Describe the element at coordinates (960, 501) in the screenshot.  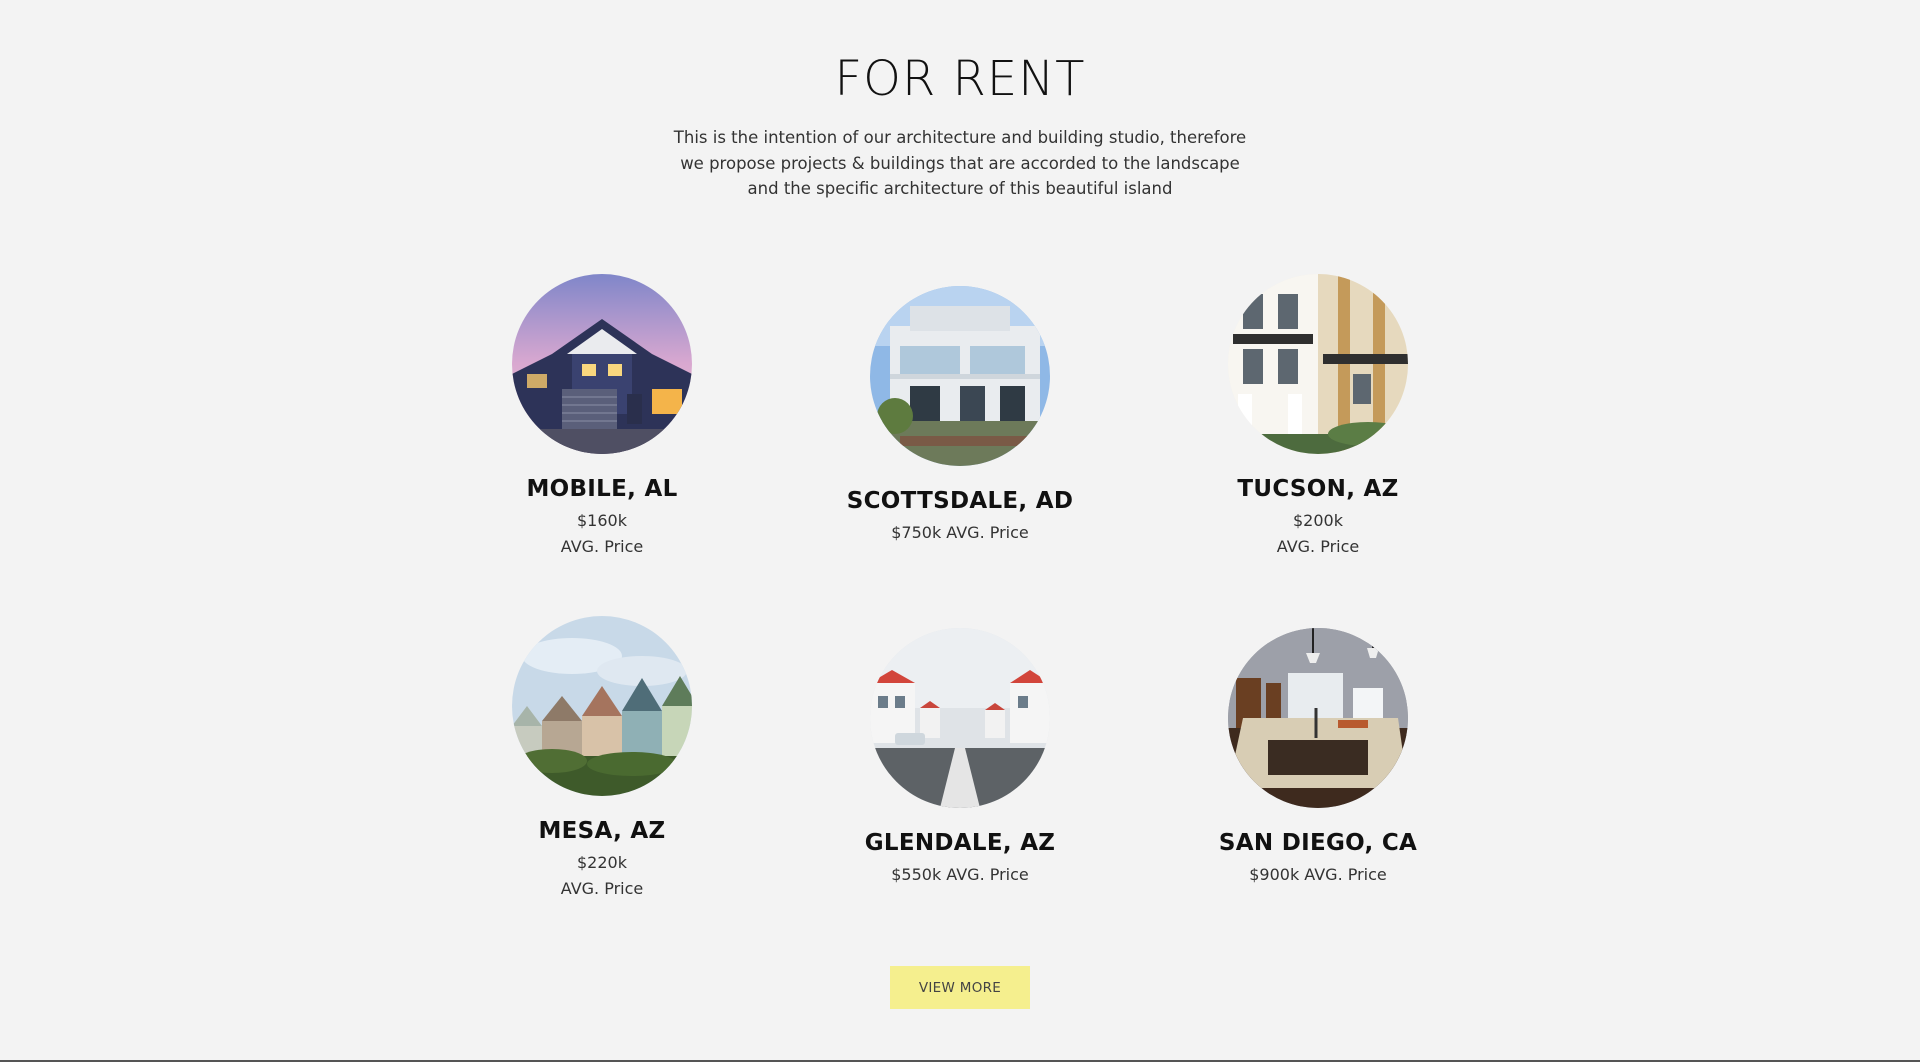
I see `listing-city: SCOTTSDALE, AD` at that location.